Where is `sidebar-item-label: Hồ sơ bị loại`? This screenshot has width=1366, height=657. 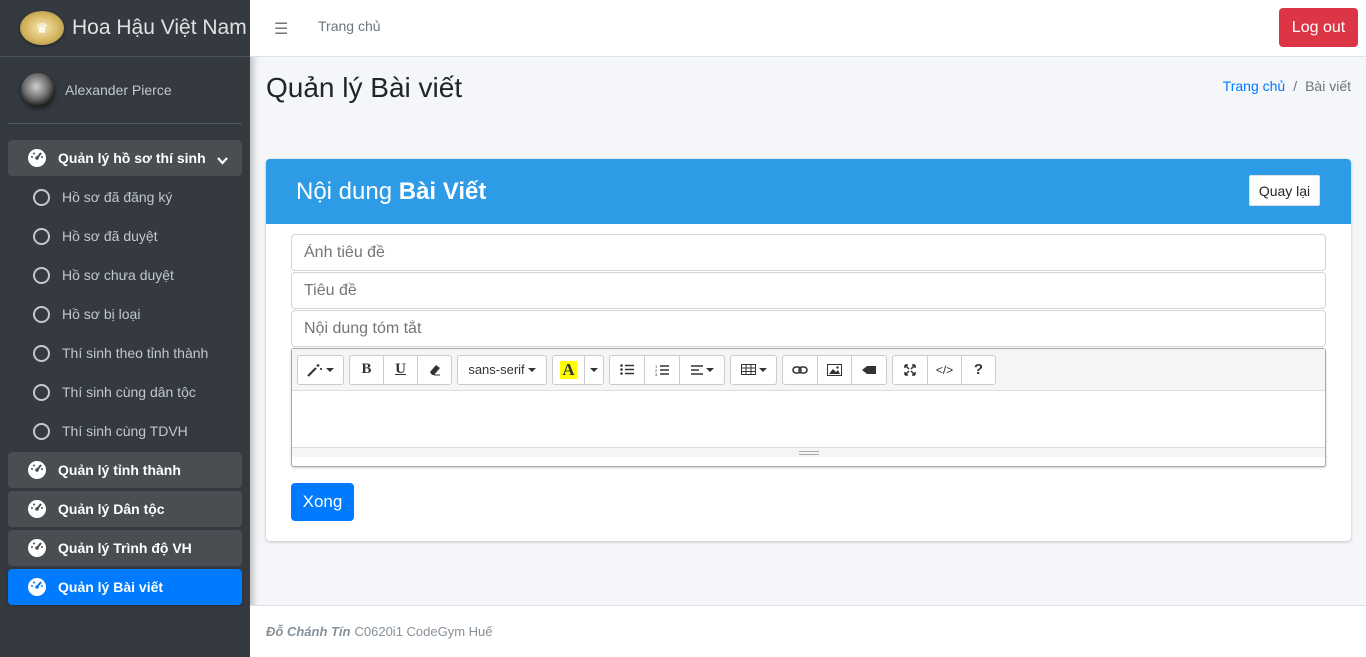 sidebar-item-label: Hồ sơ bị loại is located at coordinates (101, 314).